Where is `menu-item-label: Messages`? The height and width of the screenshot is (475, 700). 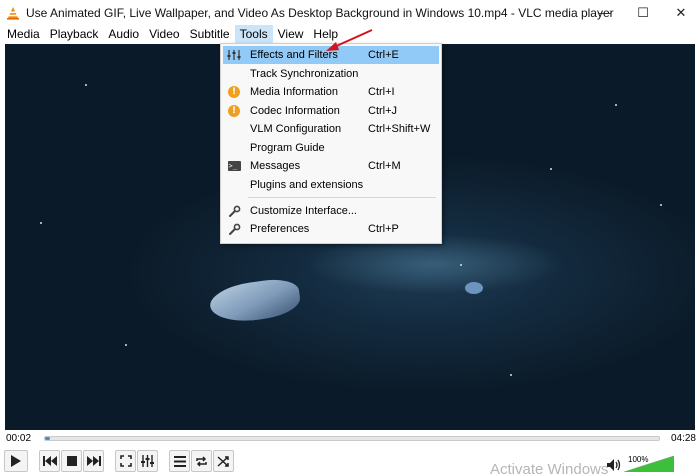 menu-item-label: Messages is located at coordinates (275, 166).